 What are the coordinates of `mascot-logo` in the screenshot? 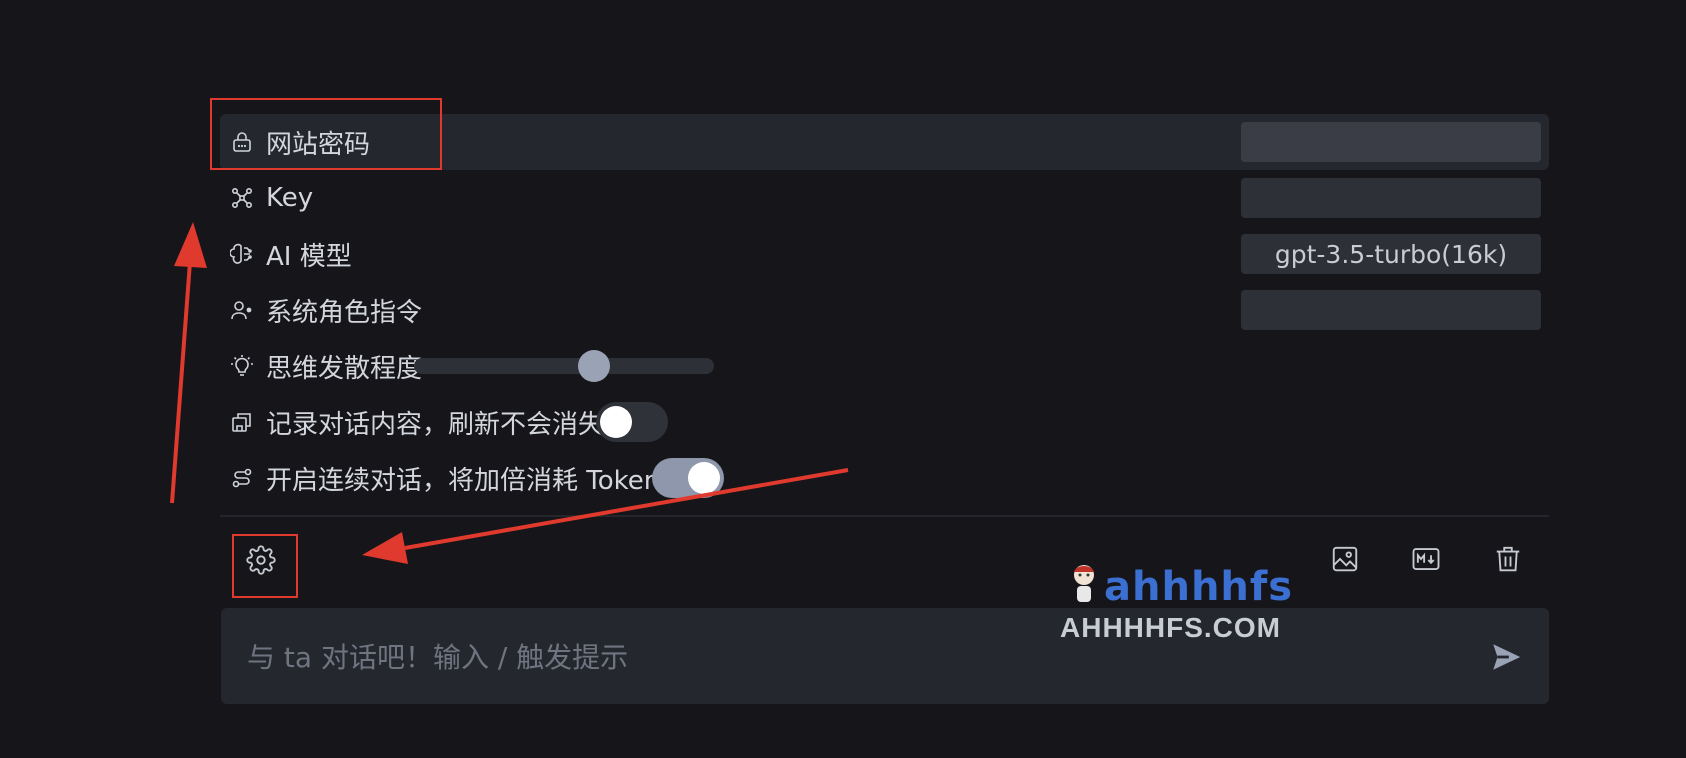 It's located at (1084, 583).